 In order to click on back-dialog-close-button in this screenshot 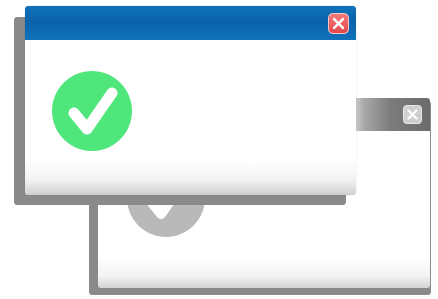, I will do `click(412, 114)`.